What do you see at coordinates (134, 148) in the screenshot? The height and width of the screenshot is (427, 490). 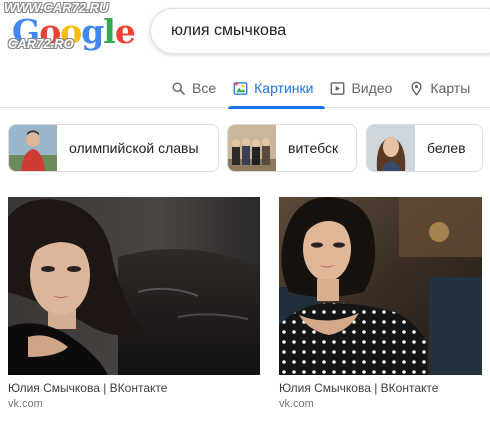 I see `chip-label: олимпийской славы` at bounding box center [134, 148].